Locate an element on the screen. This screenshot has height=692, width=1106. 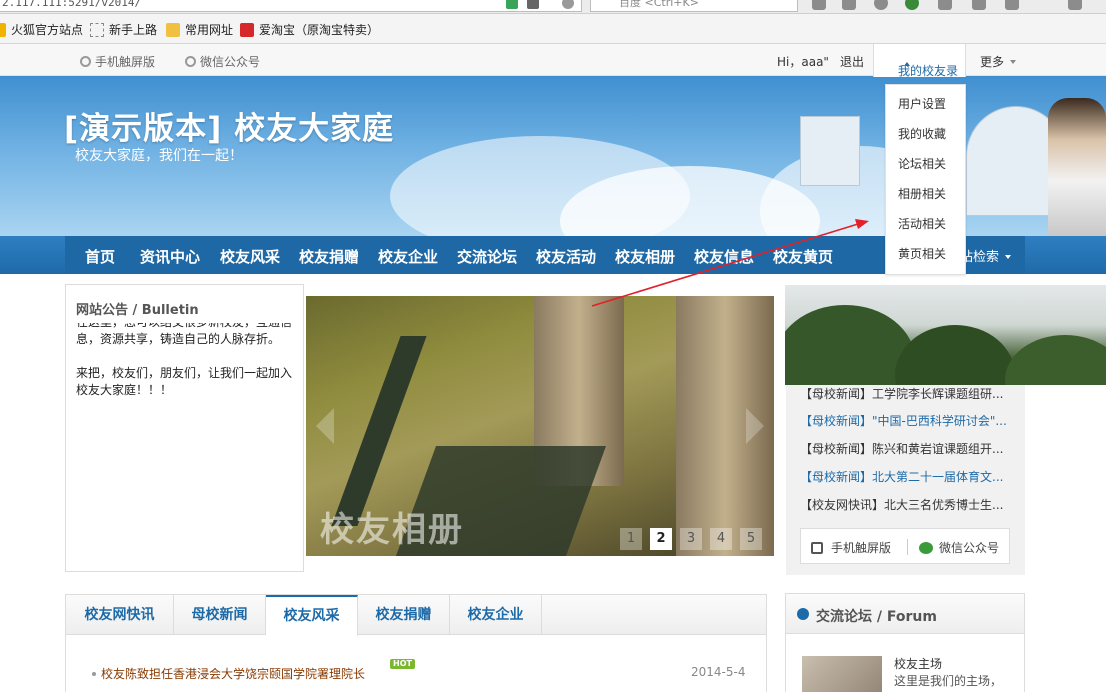
browser-toolbar: 2.117.111:5291/v2014/ 百度 <Ctrl+K> is located at coordinates (553, 7).